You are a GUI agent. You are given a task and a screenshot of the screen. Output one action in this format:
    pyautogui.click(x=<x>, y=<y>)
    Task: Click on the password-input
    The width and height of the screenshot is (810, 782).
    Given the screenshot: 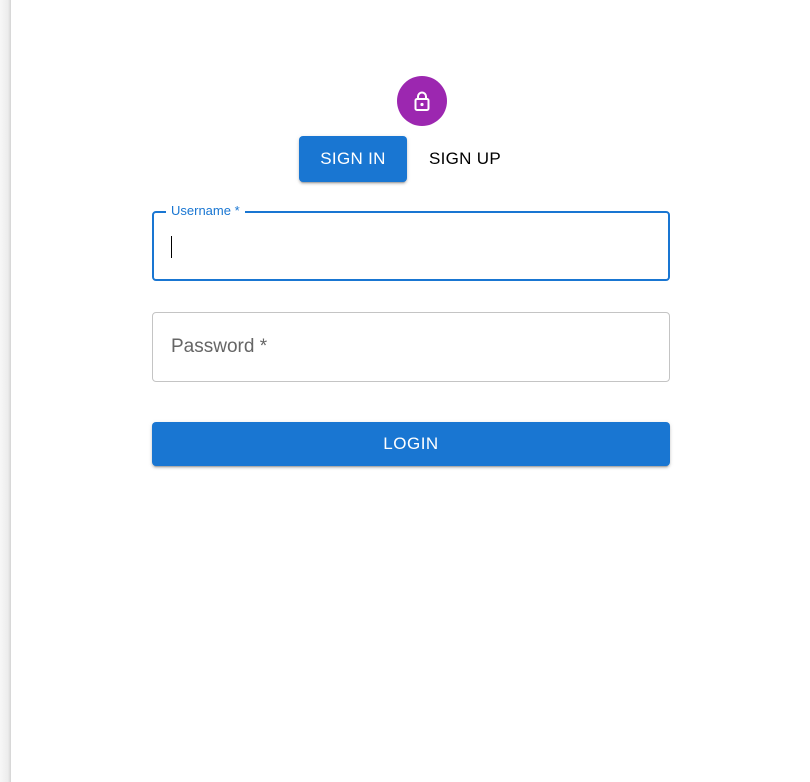 What is the action you would take?
    pyautogui.click(x=411, y=347)
    